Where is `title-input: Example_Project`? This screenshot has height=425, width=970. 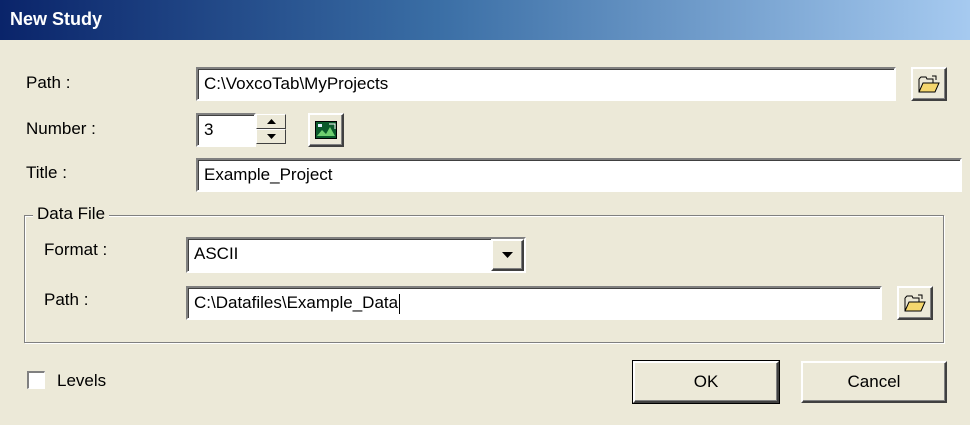 title-input: Example_Project is located at coordinates (579, 175).